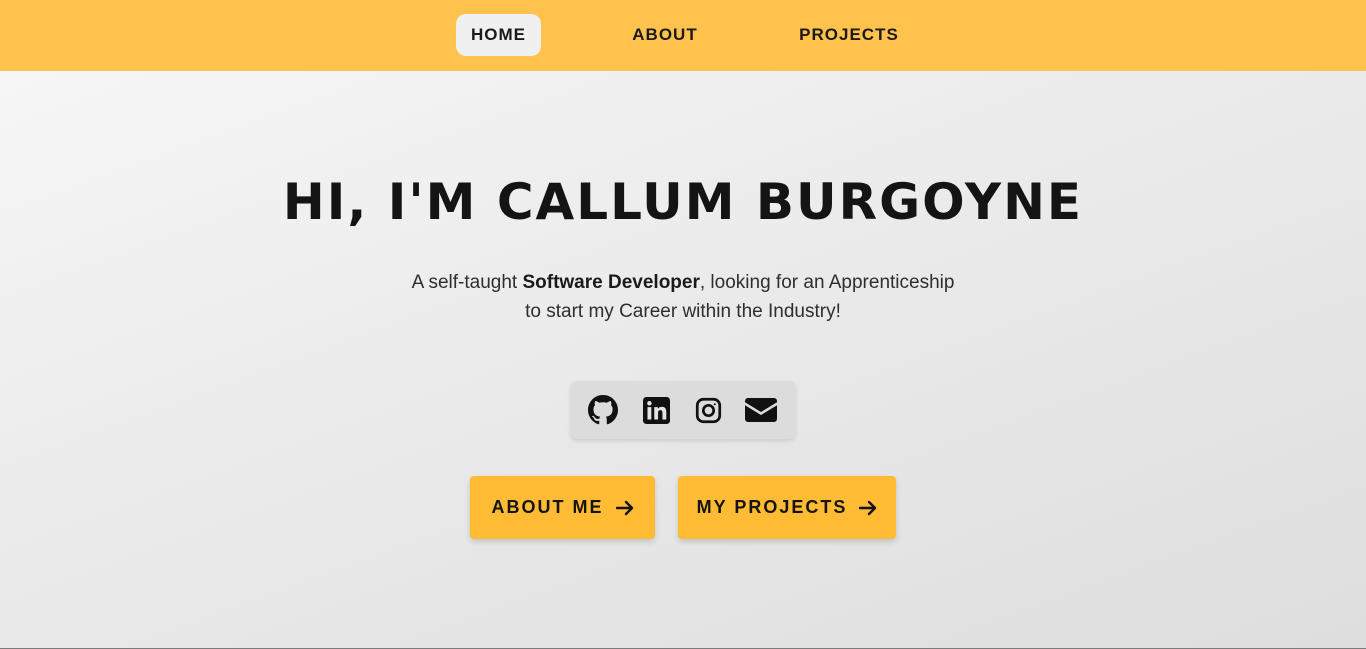  What do you see at coordinates (708, 410) in the screenshot?
I see `instagram-icon` at bounding box center [708, 410].